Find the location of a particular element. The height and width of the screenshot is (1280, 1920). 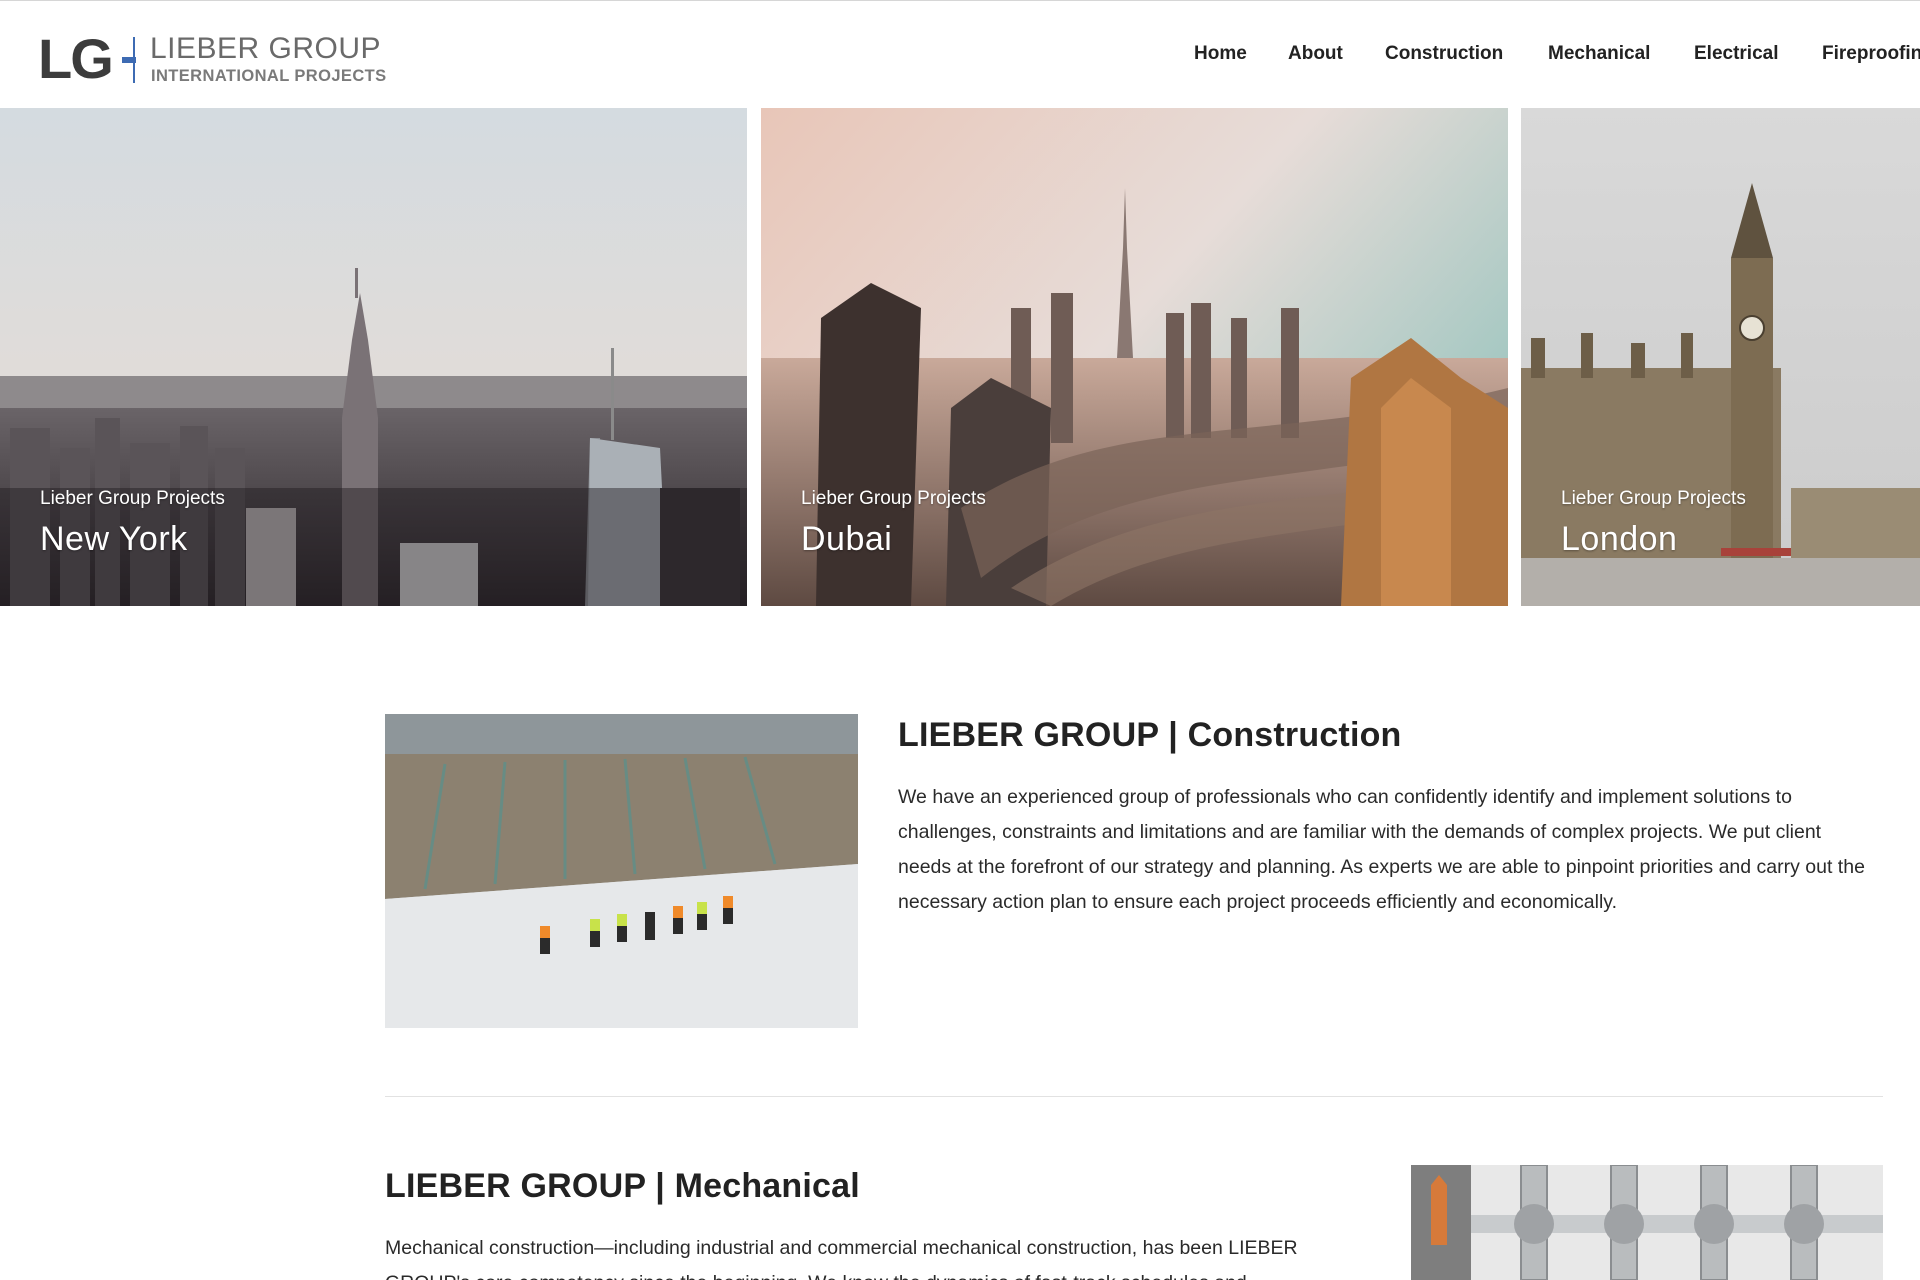

site-logo: LG LIEBER GROUP INTERNATIONAL PROJECTS is located at coordinates (218, 59).